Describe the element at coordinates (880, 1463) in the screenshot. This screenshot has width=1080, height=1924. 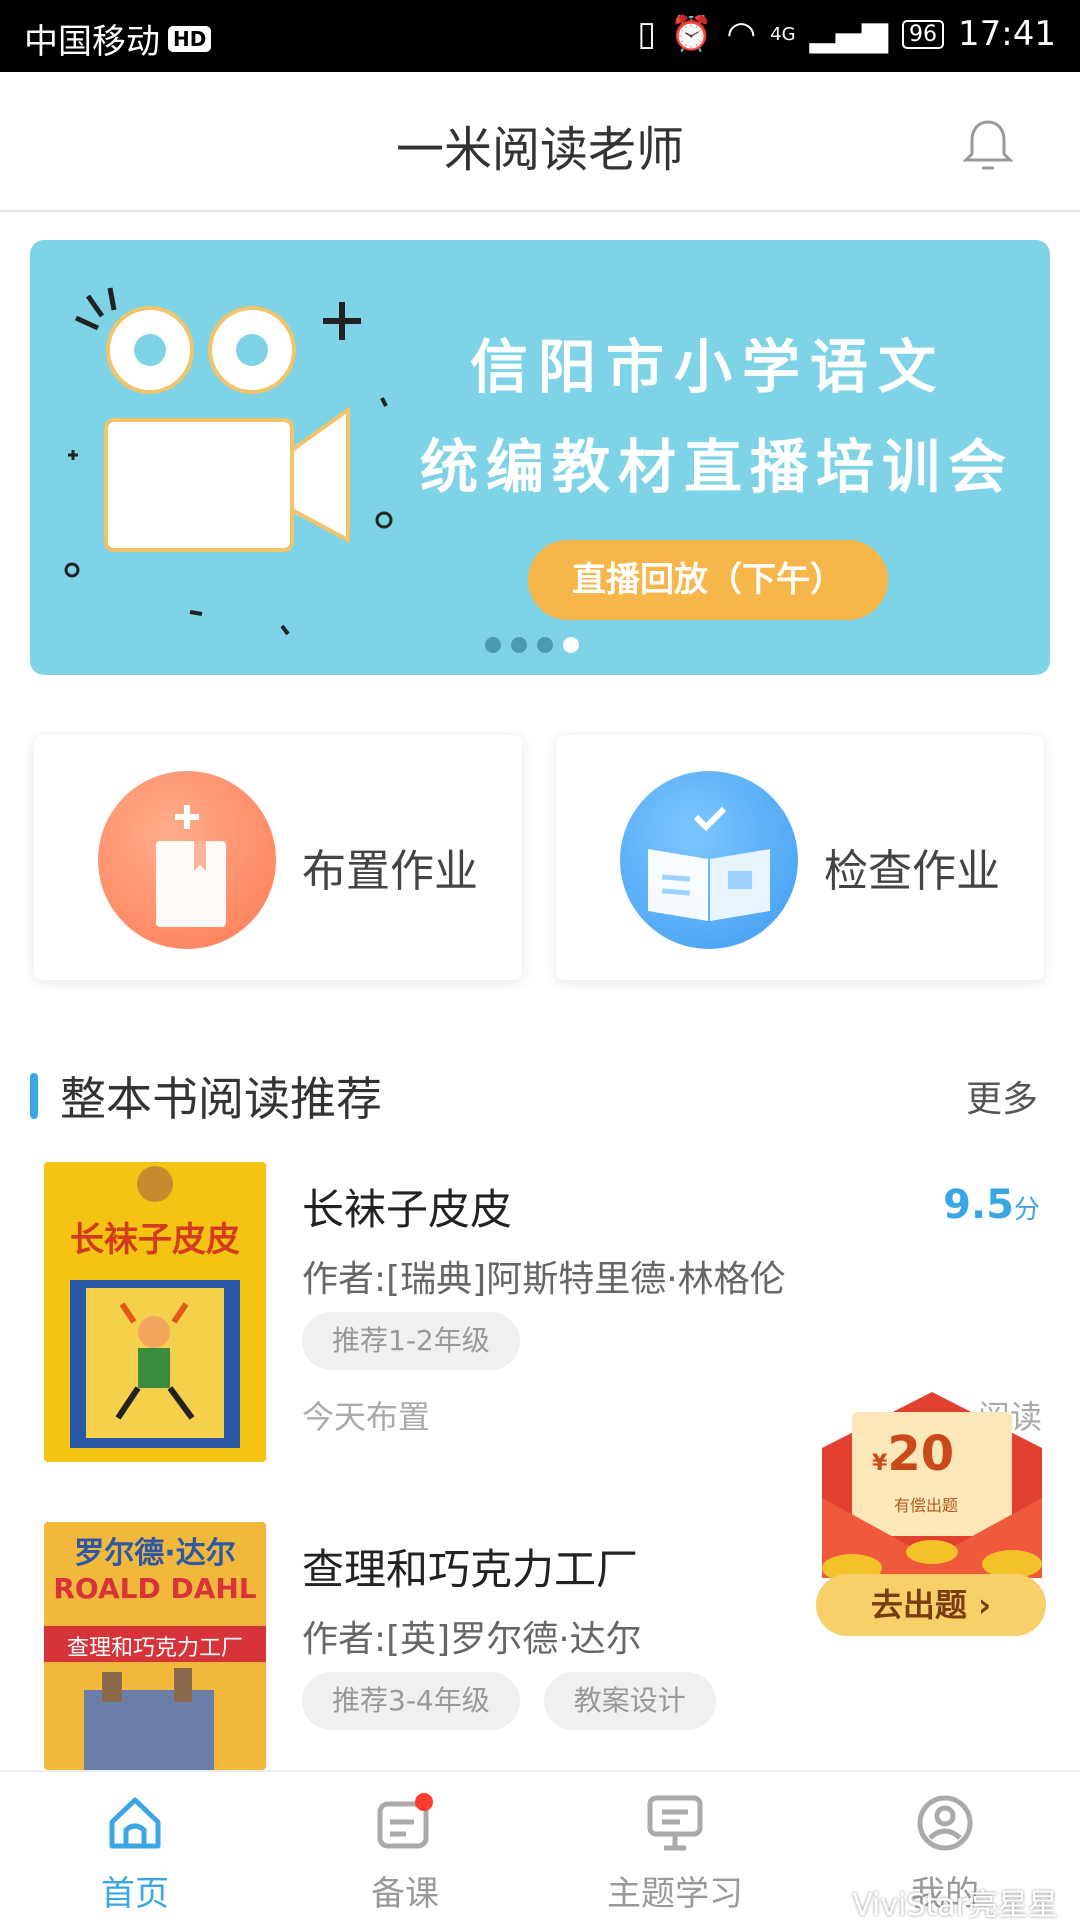
I see `currency-symbol: ¥` at that location.